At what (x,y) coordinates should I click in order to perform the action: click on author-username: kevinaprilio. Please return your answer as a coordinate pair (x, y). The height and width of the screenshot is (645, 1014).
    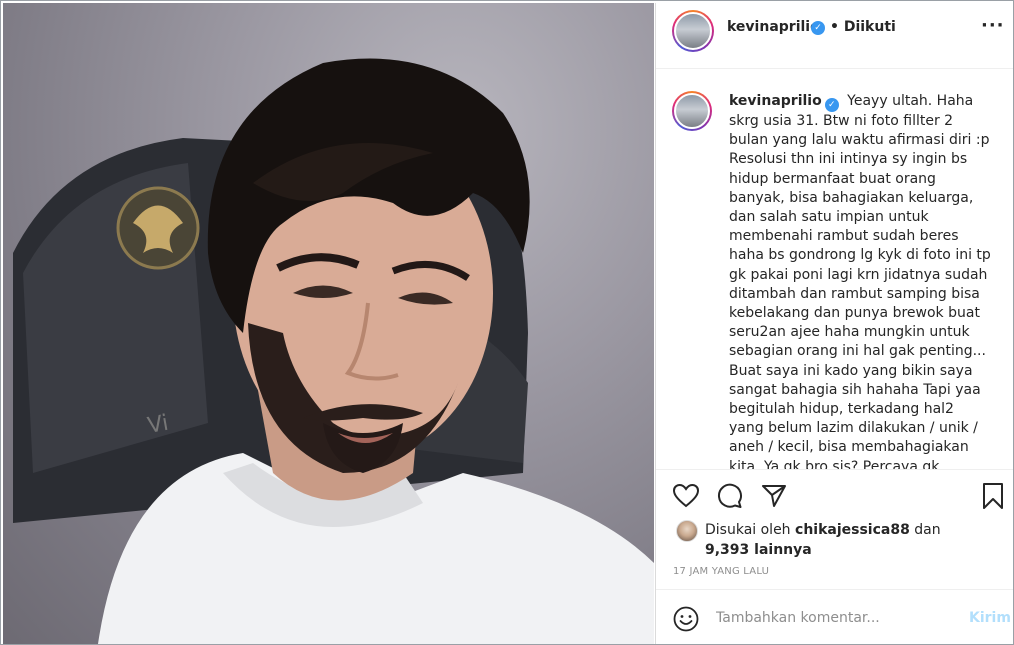
    Looking at the image, I should click on (773, 27).